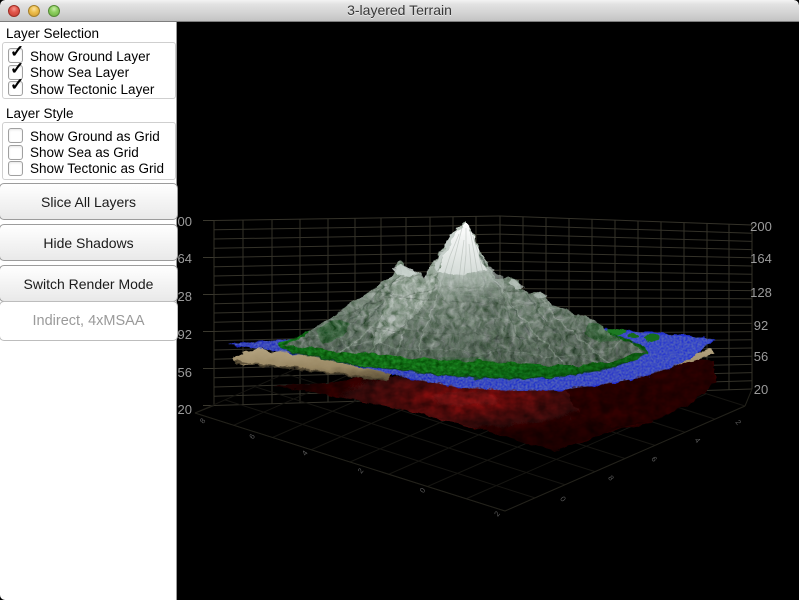 This screenshot has width=799, height=600. Describe the element at coordinates (761, 226) in the screenshot. I see `svg-text: 200` at that location.